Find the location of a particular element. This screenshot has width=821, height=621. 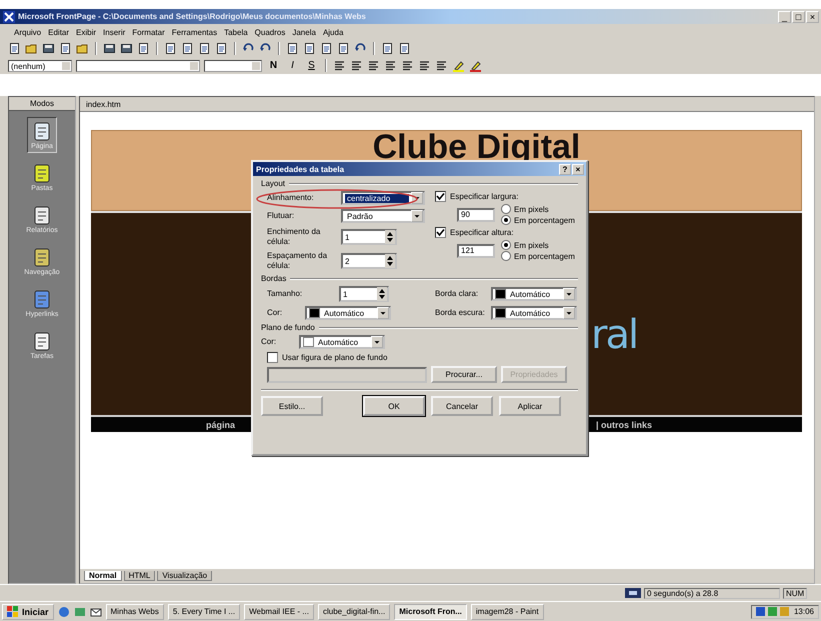

view-tab: HTML is located at coordinates (140, 576).